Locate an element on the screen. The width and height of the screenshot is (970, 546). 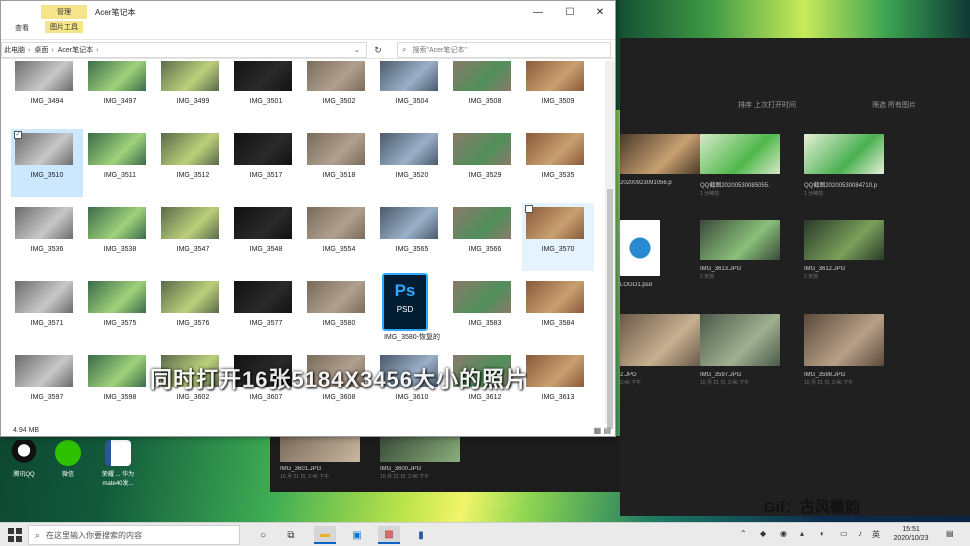
clock: 15:51 2020/10/23 is located at coordinates (911, 534).